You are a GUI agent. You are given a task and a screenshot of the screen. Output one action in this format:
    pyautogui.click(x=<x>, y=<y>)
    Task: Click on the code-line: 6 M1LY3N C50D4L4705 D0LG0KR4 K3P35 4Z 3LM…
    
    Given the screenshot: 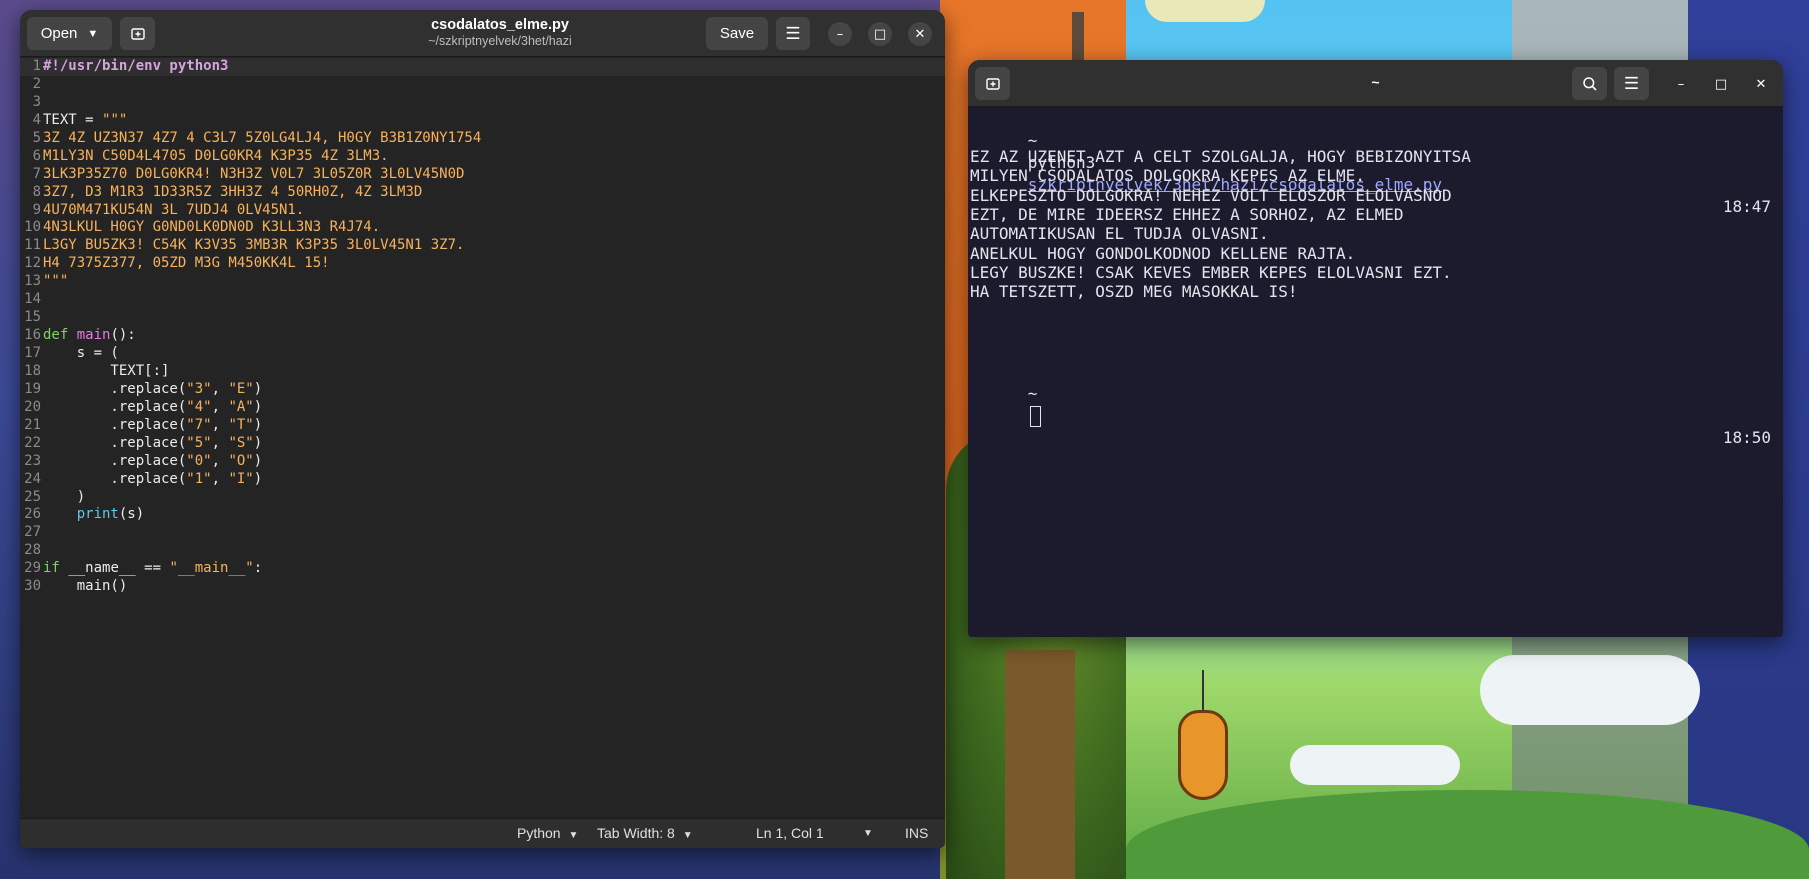 What is the action you would take?
    pyautogui.click(x=482, y=157)
    